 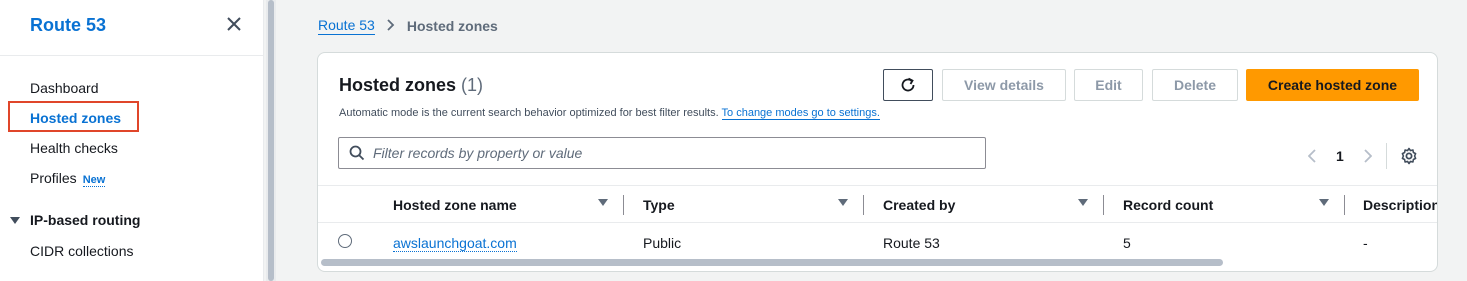 I want to click on search-icon, so click(x=357, y=153).